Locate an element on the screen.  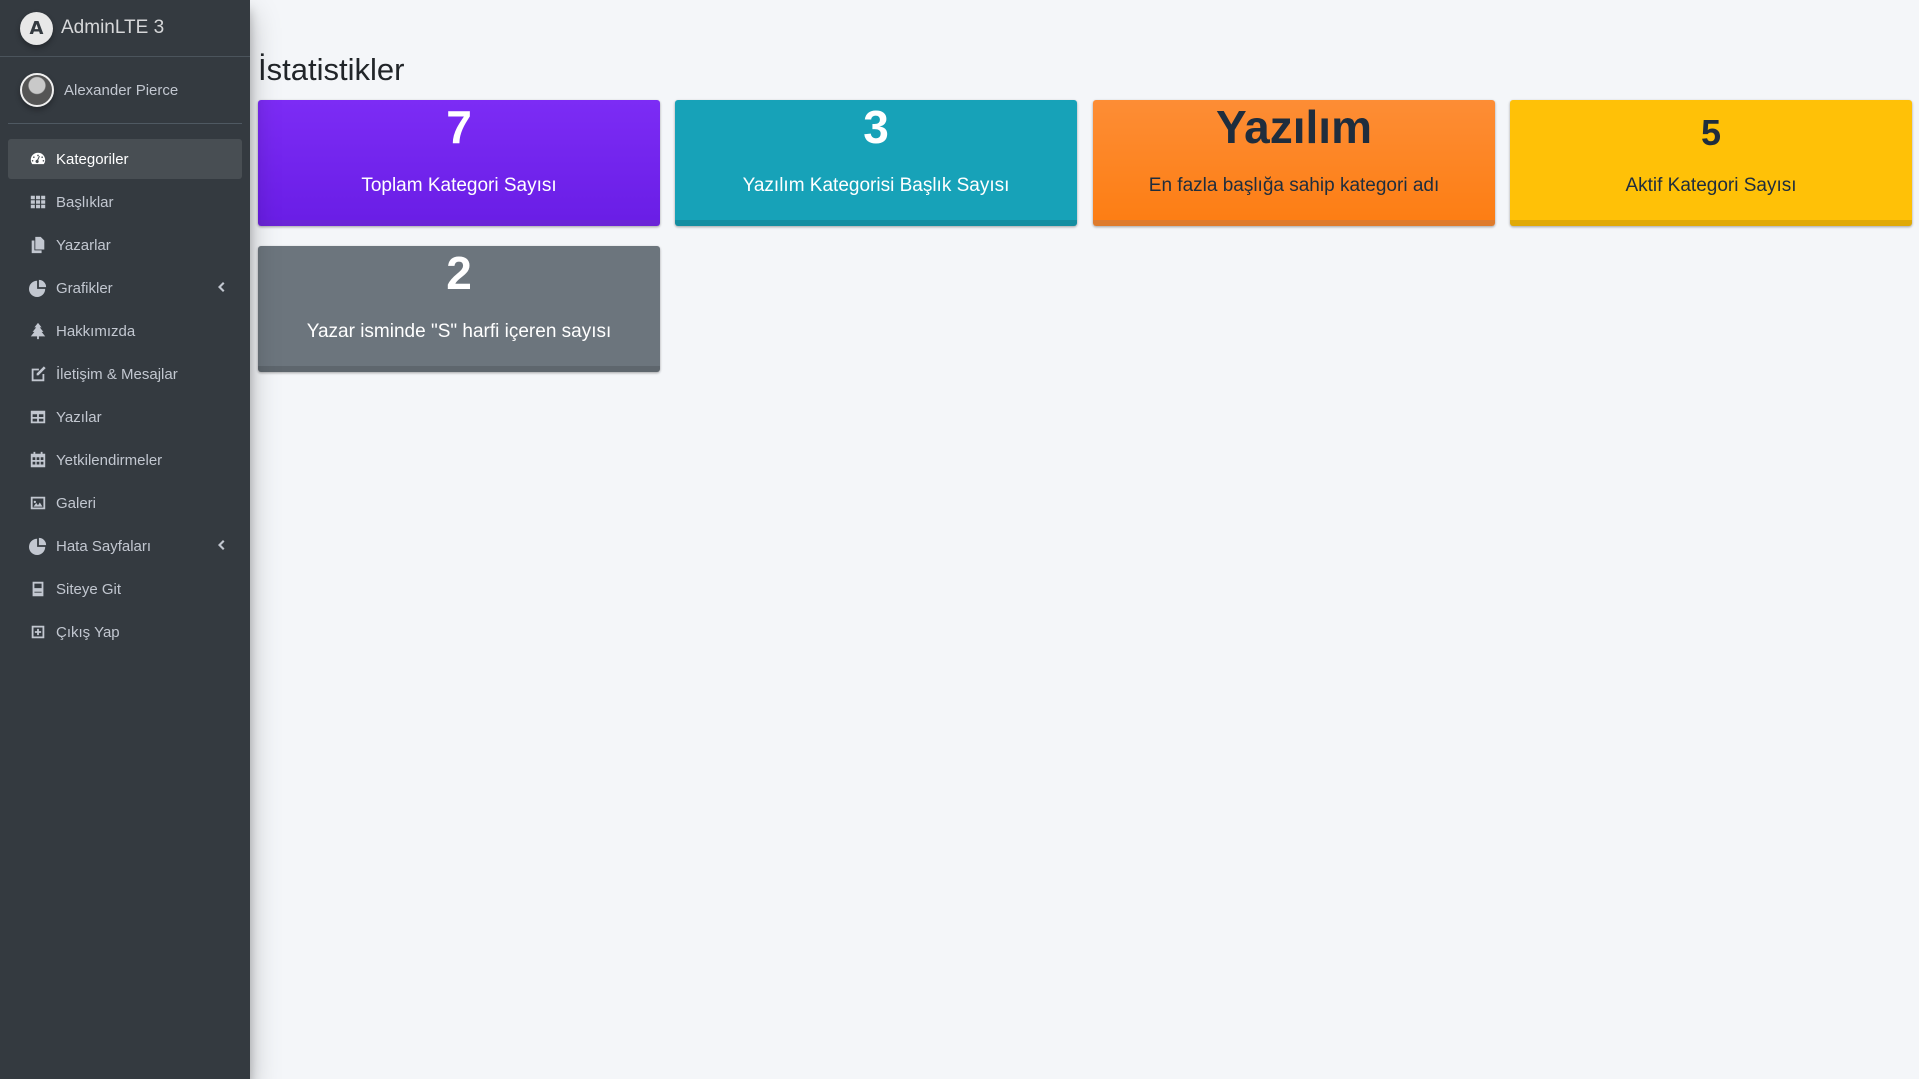
page-title: İstatistikler is located at coordinates (331, 69).